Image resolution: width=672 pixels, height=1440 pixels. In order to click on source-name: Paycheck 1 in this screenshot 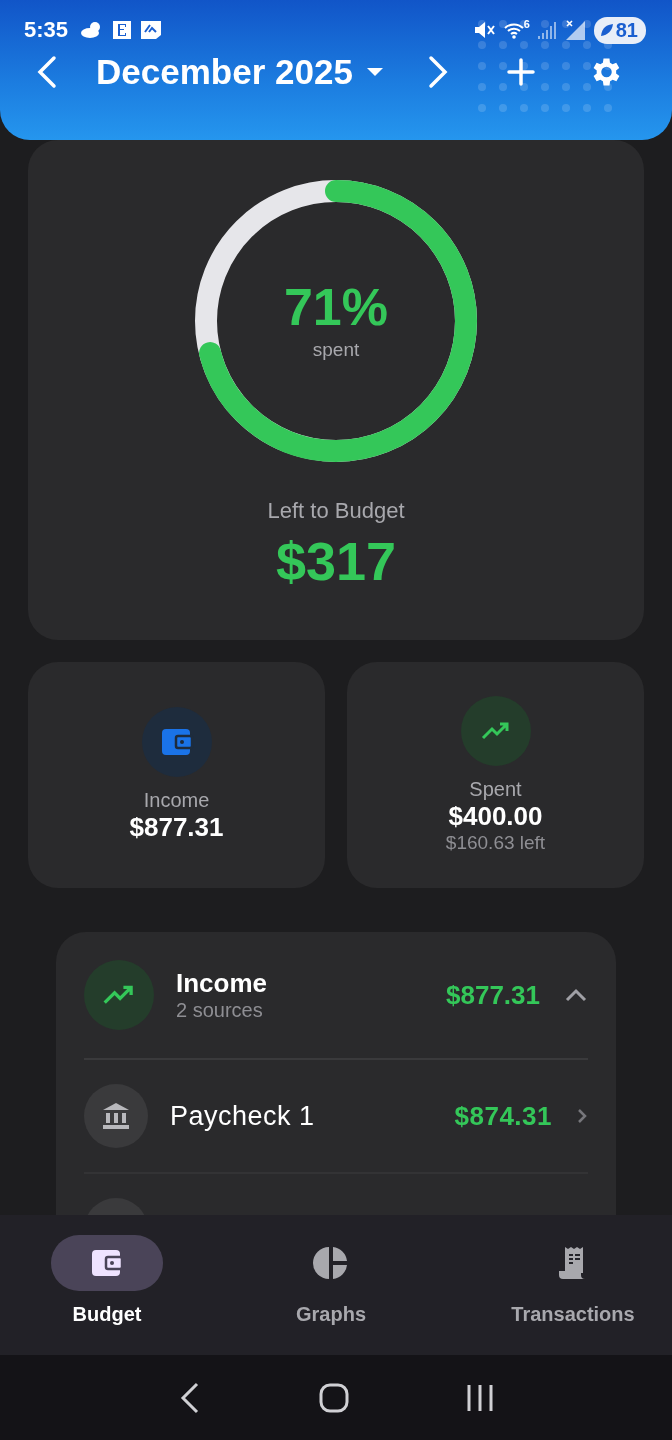, I will do `click(243, 1116)`.